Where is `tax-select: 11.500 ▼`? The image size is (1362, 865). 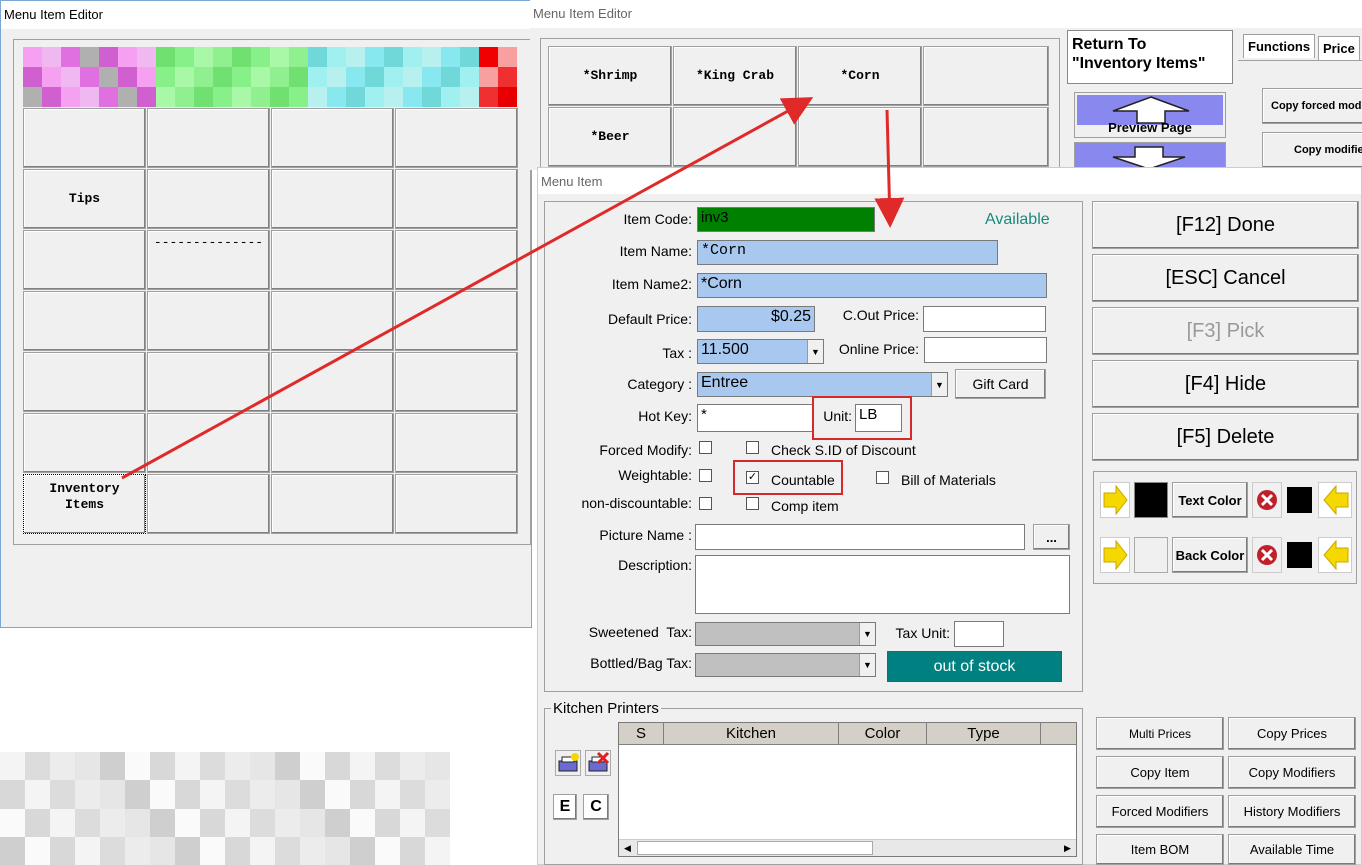 tax-select: 11.500 ▼ is located at coordinates (760, 351).